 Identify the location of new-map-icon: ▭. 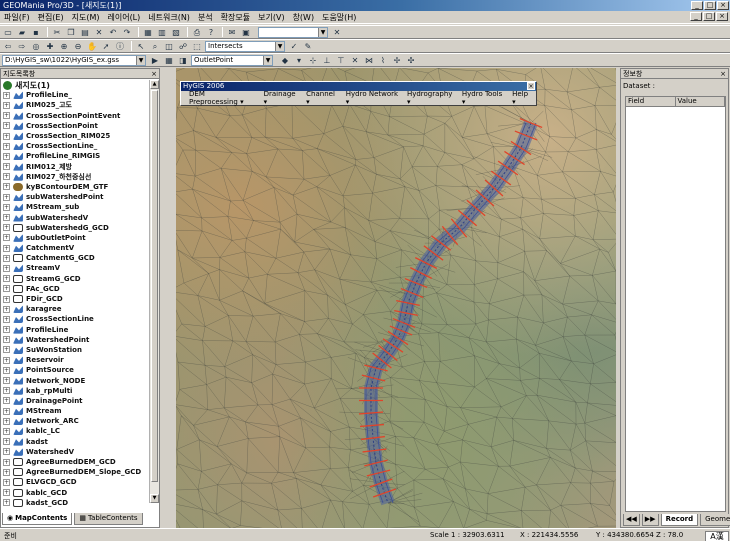
(8, 32).